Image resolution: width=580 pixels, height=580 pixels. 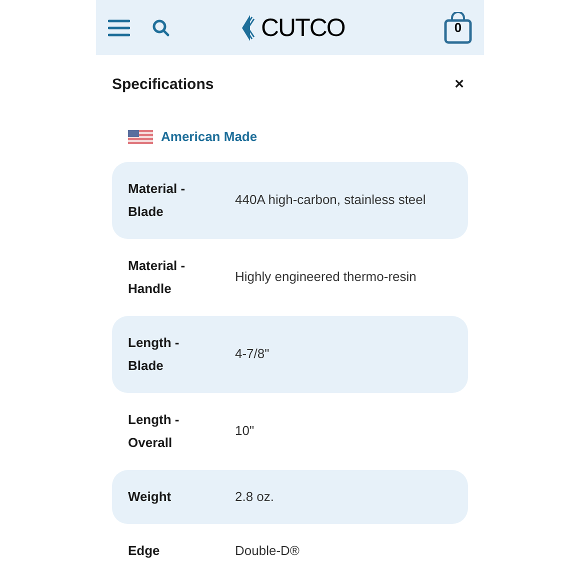 I want to click on spec-label: Material - Blade, so click(x=157, y=200).